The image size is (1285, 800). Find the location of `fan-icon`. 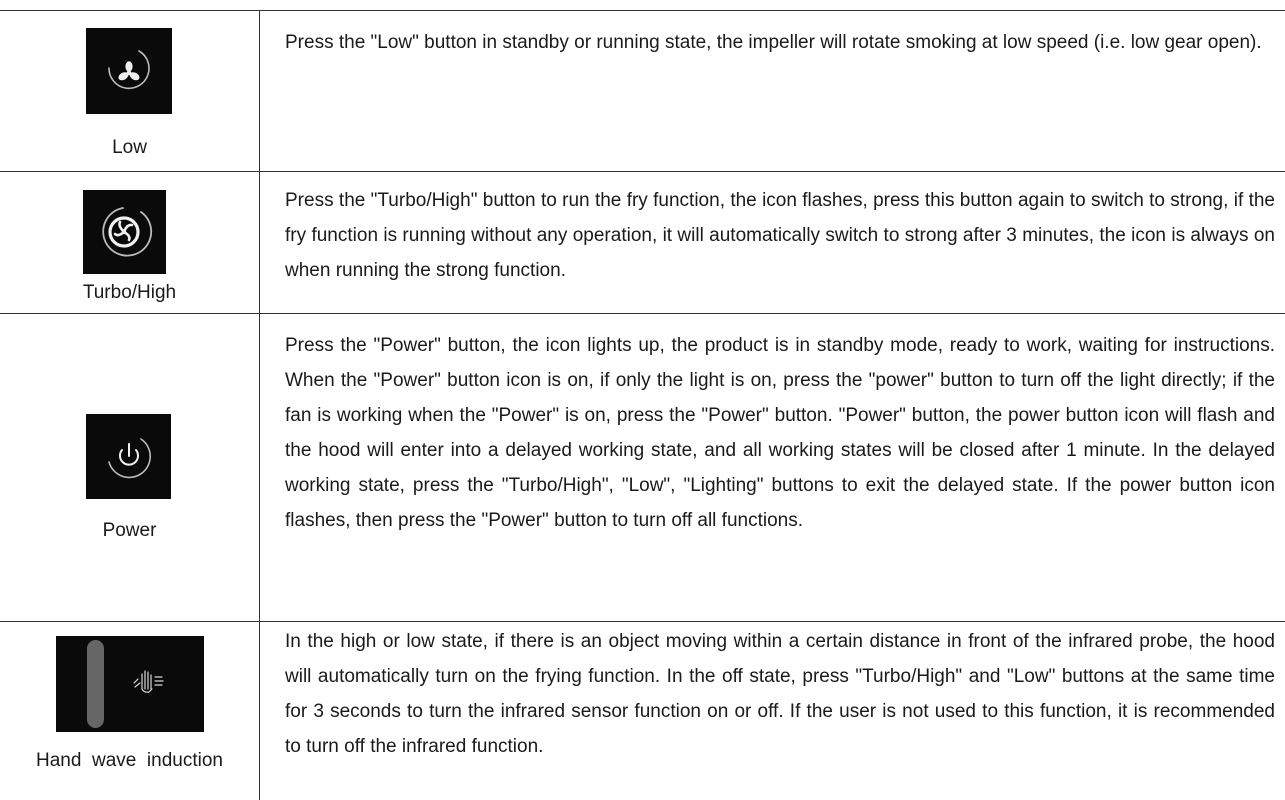

fan-icon is located at coordinates (129, 71).